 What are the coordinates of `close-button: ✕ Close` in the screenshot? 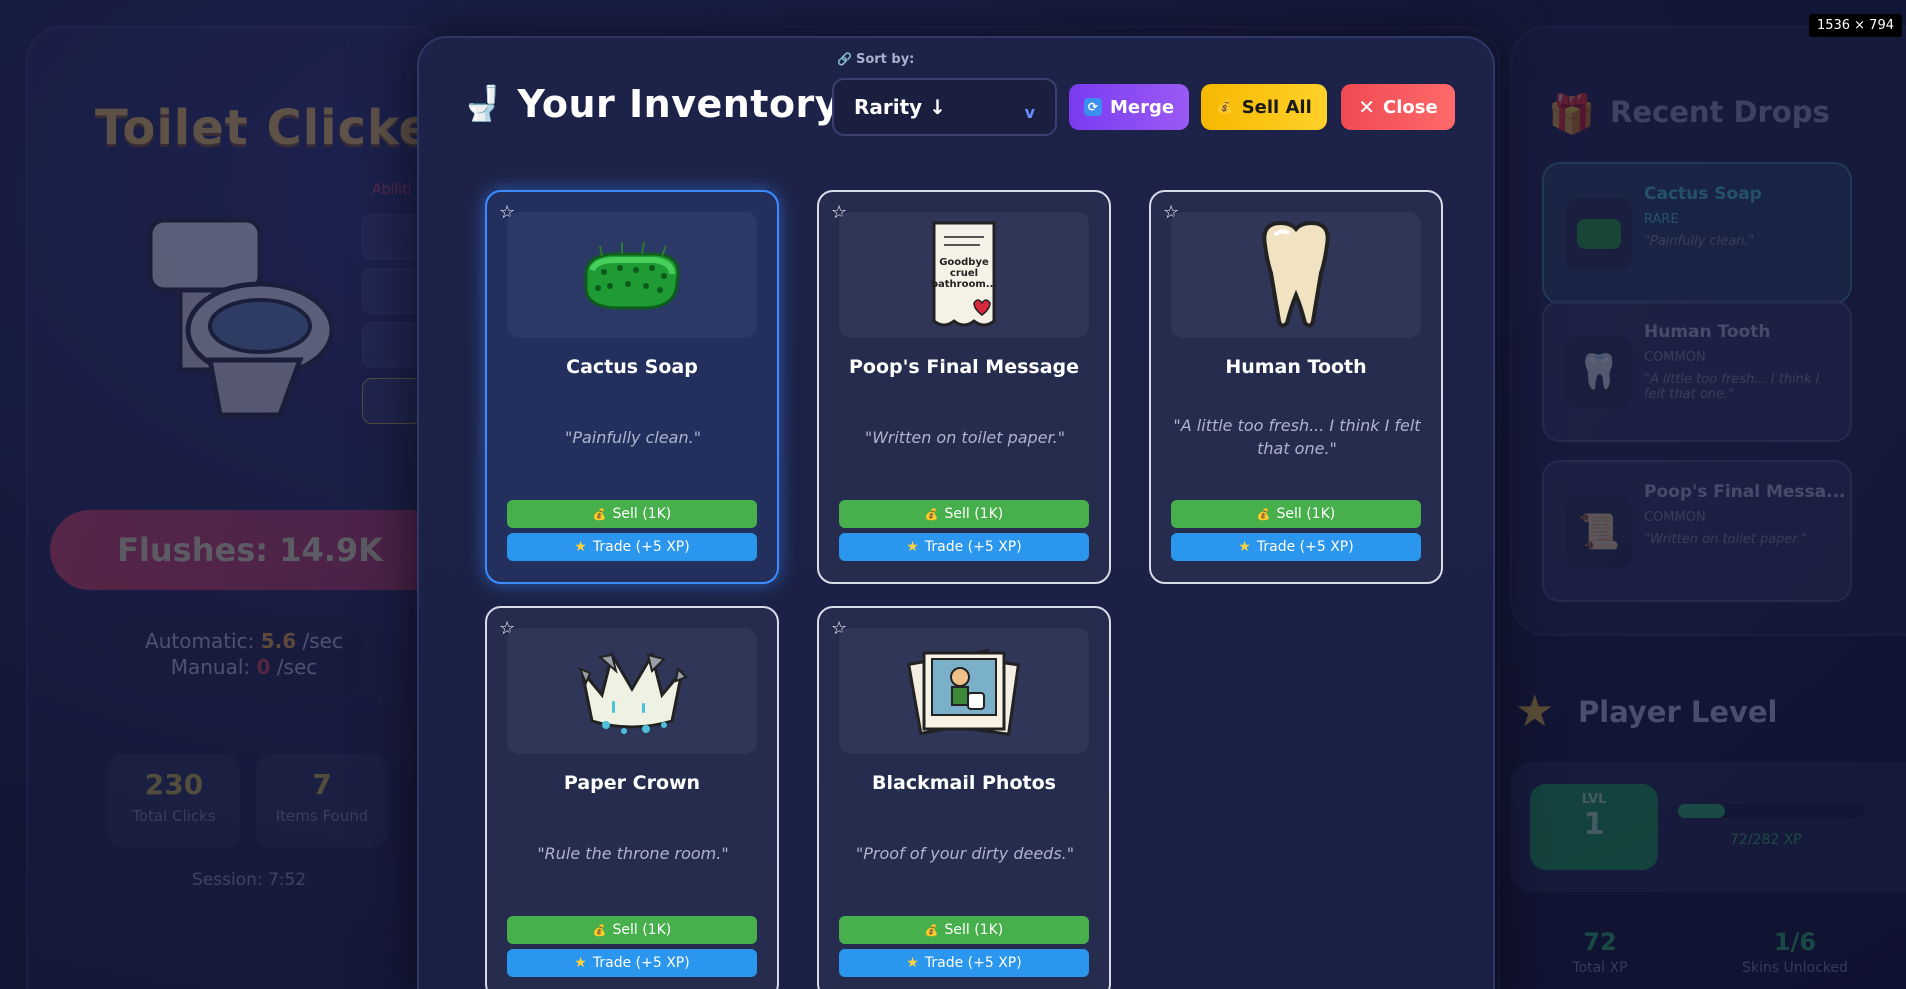 It's located at (1398, 107).